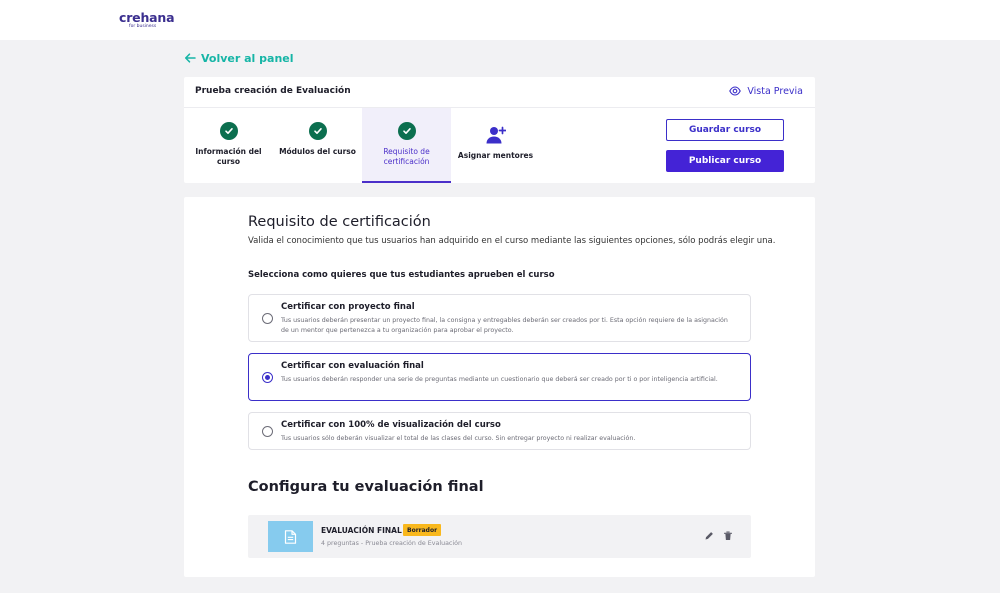 This screenshot has width=1000, height=593. I want to click on preview-button: Vista Previa, so click(766, 91).